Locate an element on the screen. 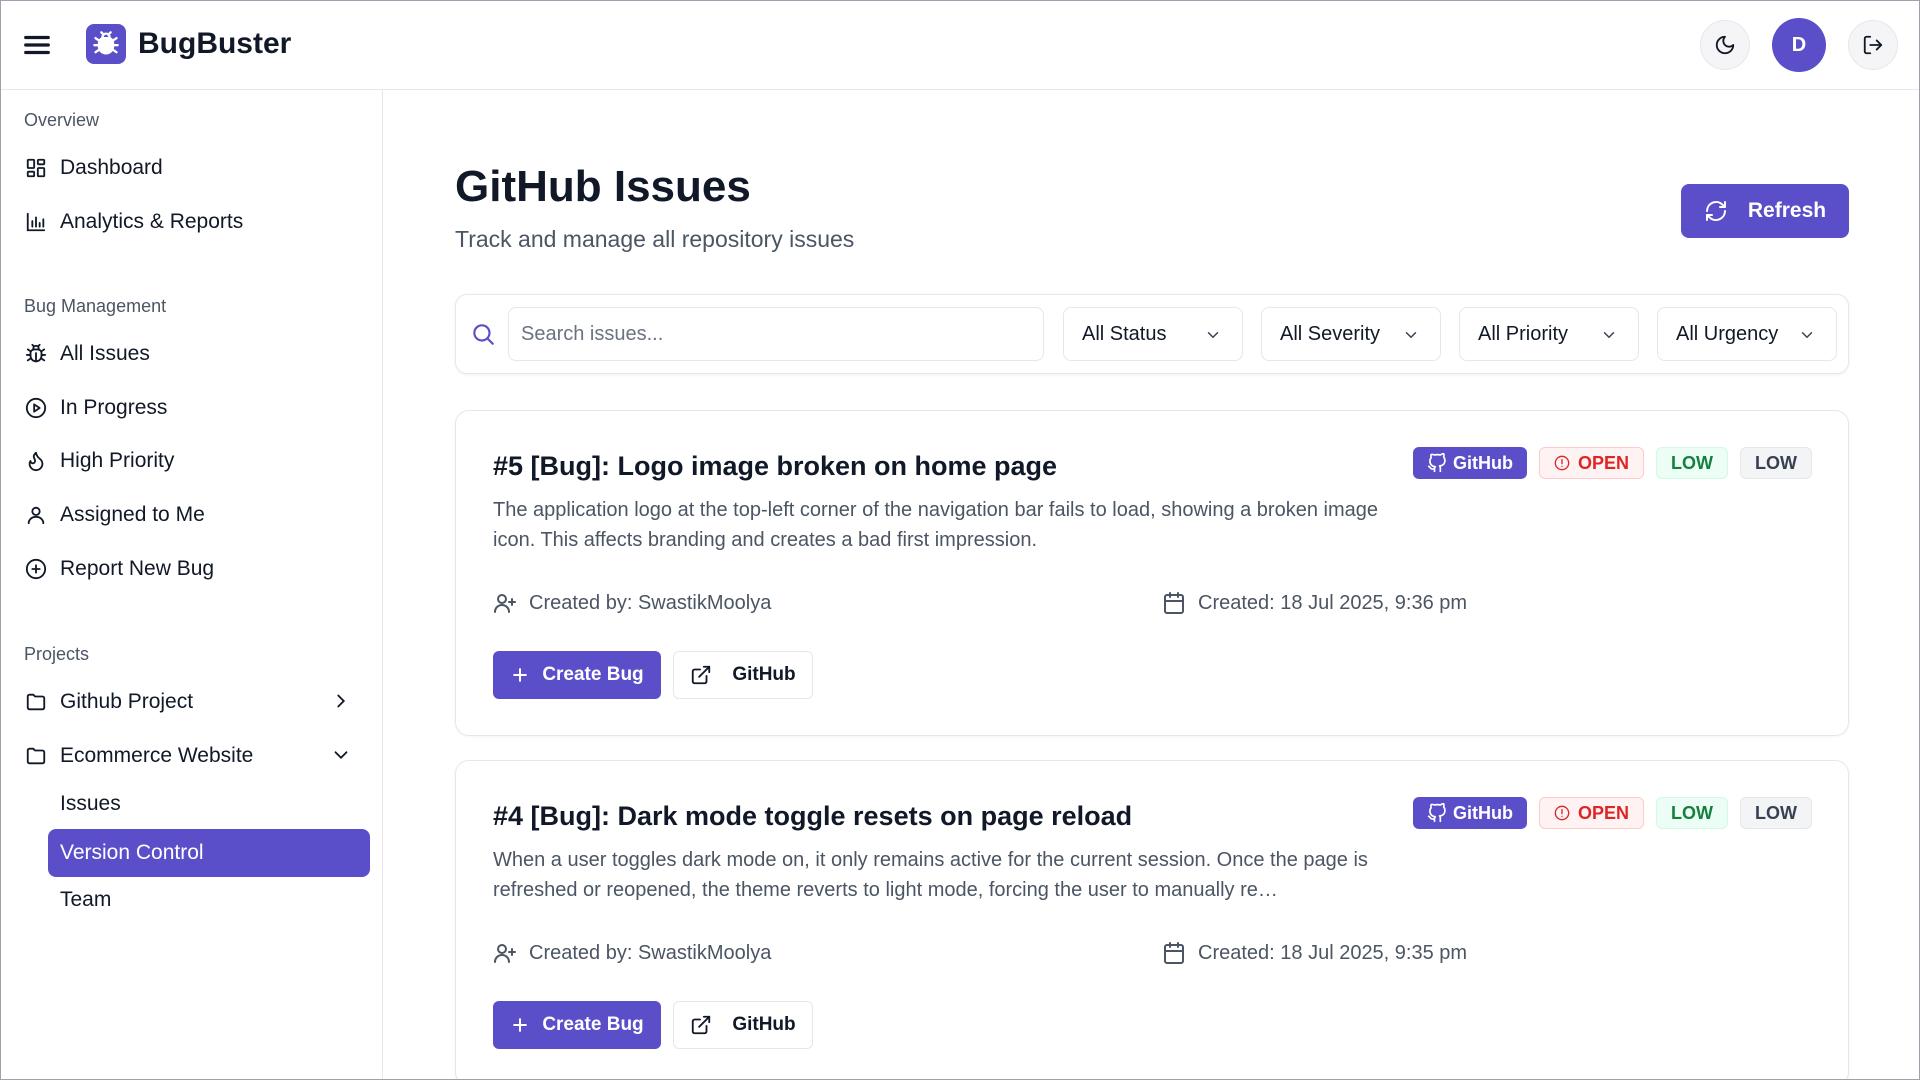 The width and height of the screenshot is (1920, 1080). sidebar-item-label: Ecommerce Website is located at coordinates (157, 755).